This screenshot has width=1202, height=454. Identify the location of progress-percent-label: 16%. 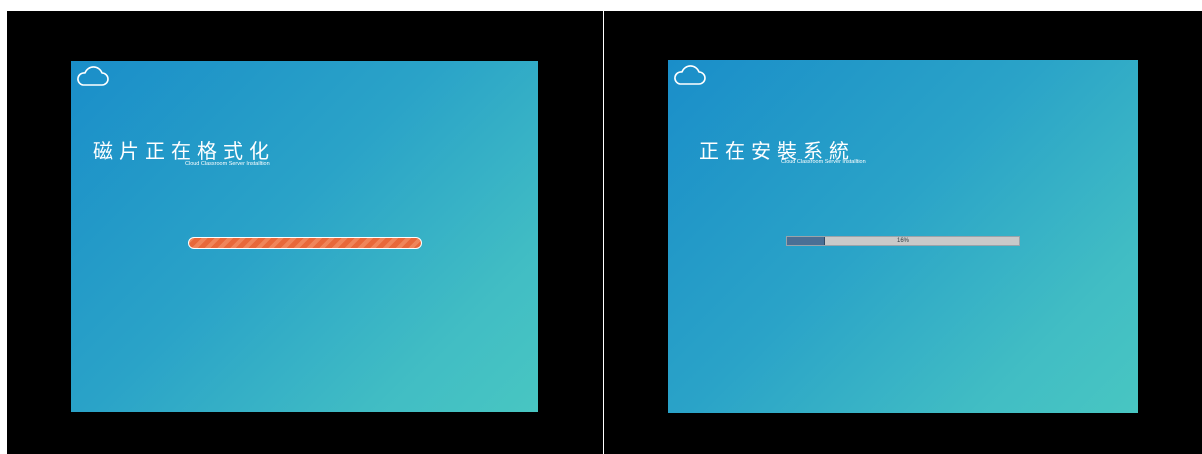
(902, 241).